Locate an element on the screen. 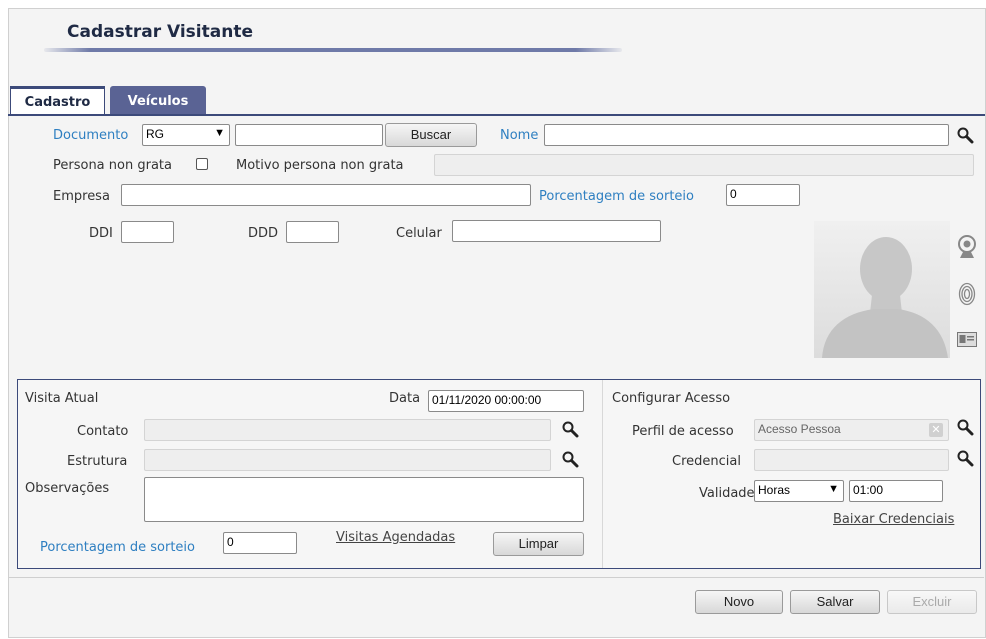 The image size is (986, 639). motivo-input is located at coordinates (704, 165).